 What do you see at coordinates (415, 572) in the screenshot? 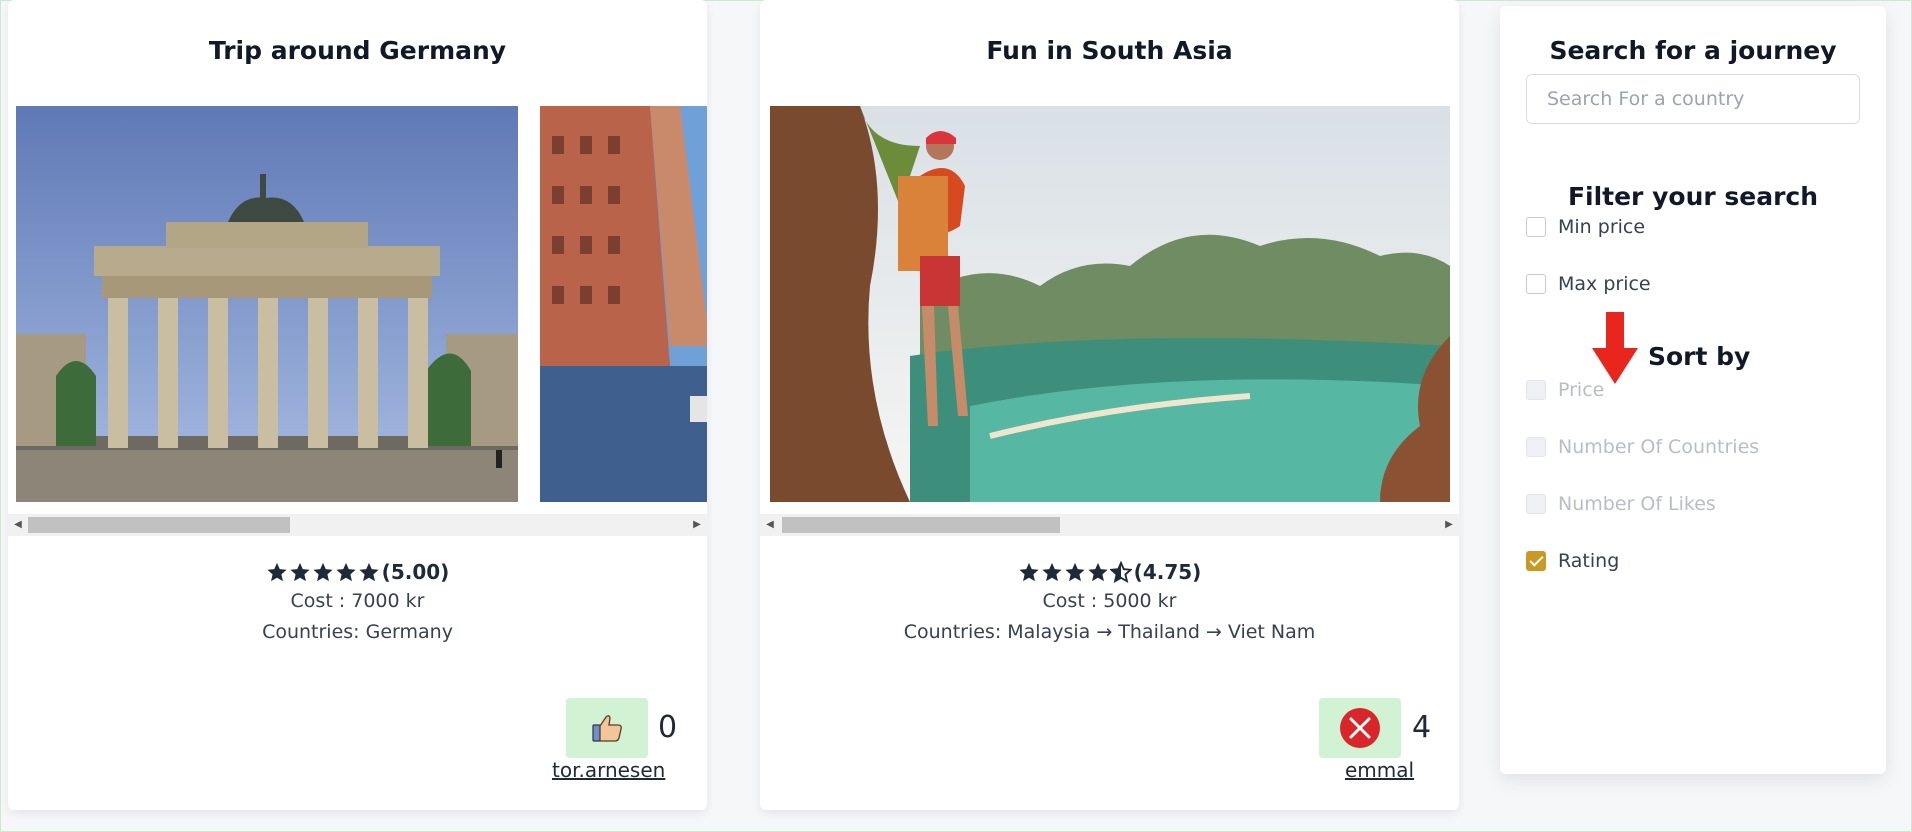
I see `rating-value: (5.00)` at bounding box center [415, 572].